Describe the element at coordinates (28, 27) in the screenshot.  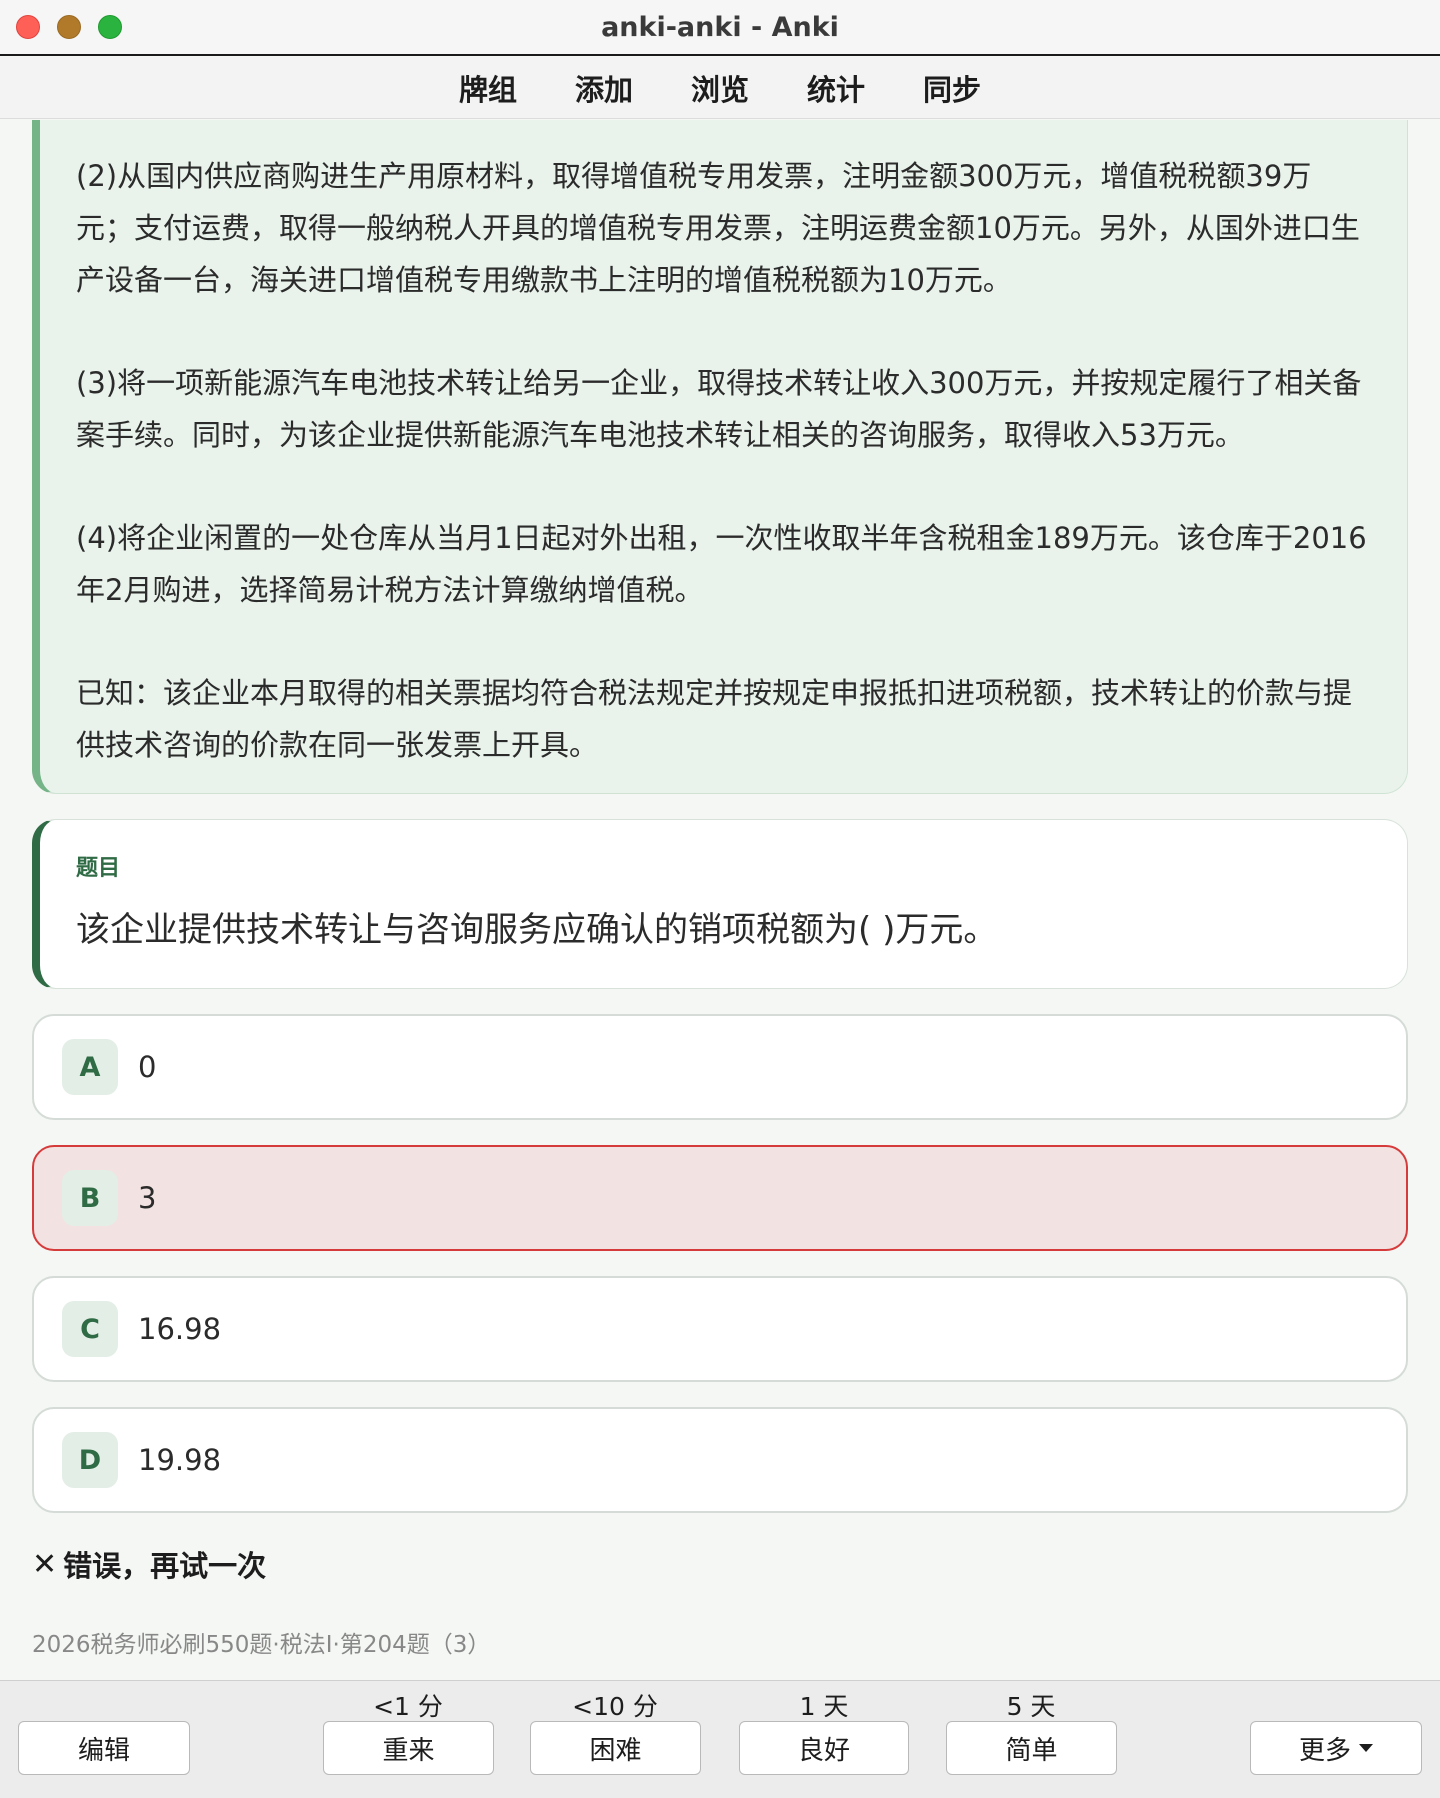
I see `close-window-button` at that location.